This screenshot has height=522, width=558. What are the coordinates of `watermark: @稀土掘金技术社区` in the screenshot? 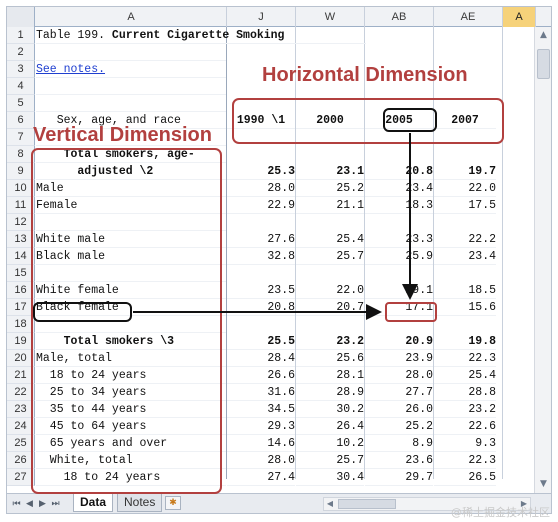 It's located at (500, 512).